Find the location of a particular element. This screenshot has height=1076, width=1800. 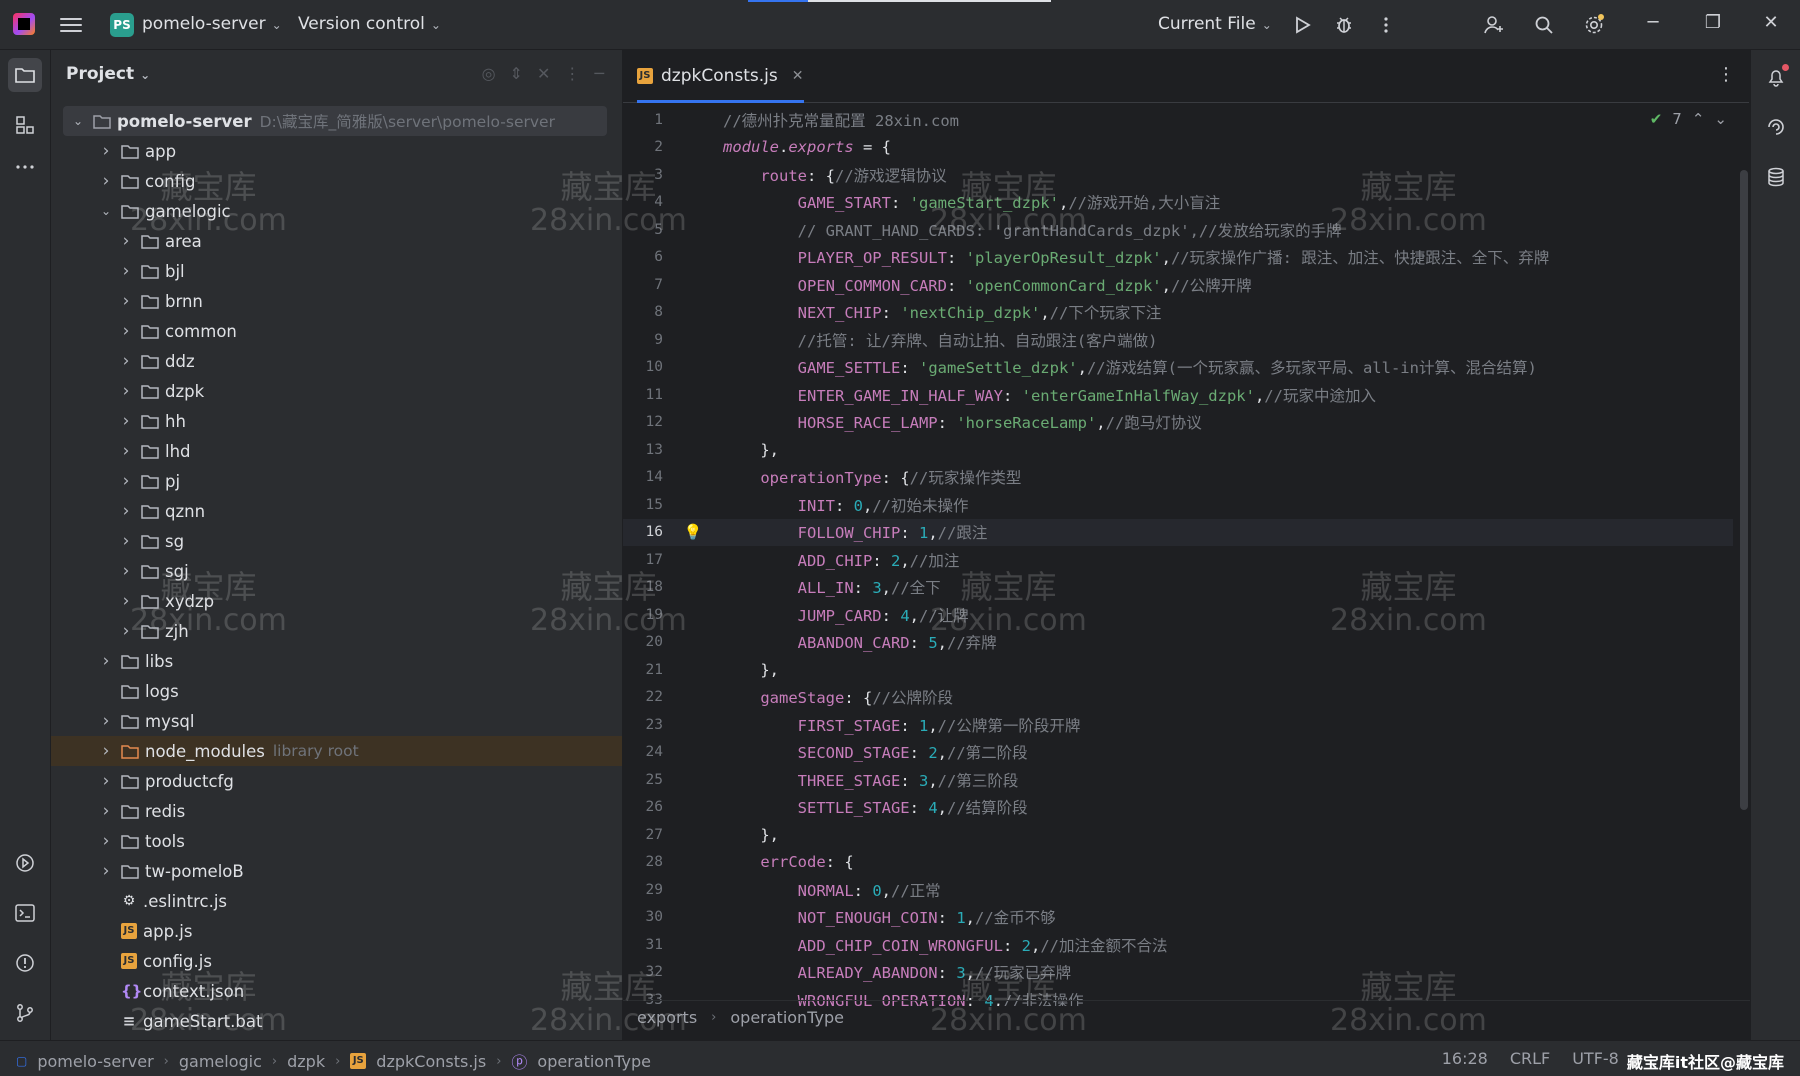

breadcrumb-item: operationType is located at coordinates (787, 1017).